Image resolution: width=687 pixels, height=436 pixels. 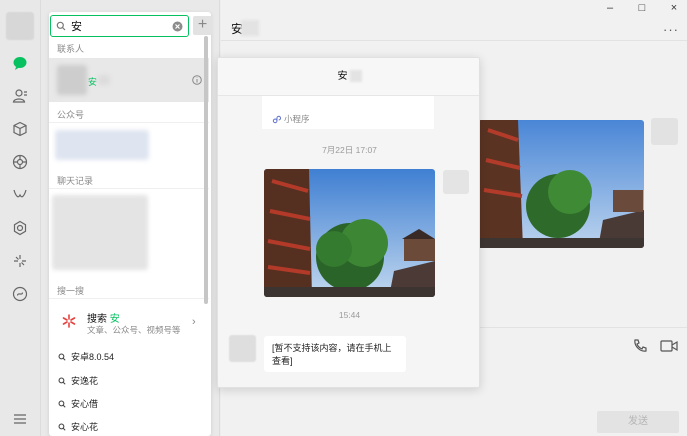 I want to click on collections-icon, so click(x=20, y=129).